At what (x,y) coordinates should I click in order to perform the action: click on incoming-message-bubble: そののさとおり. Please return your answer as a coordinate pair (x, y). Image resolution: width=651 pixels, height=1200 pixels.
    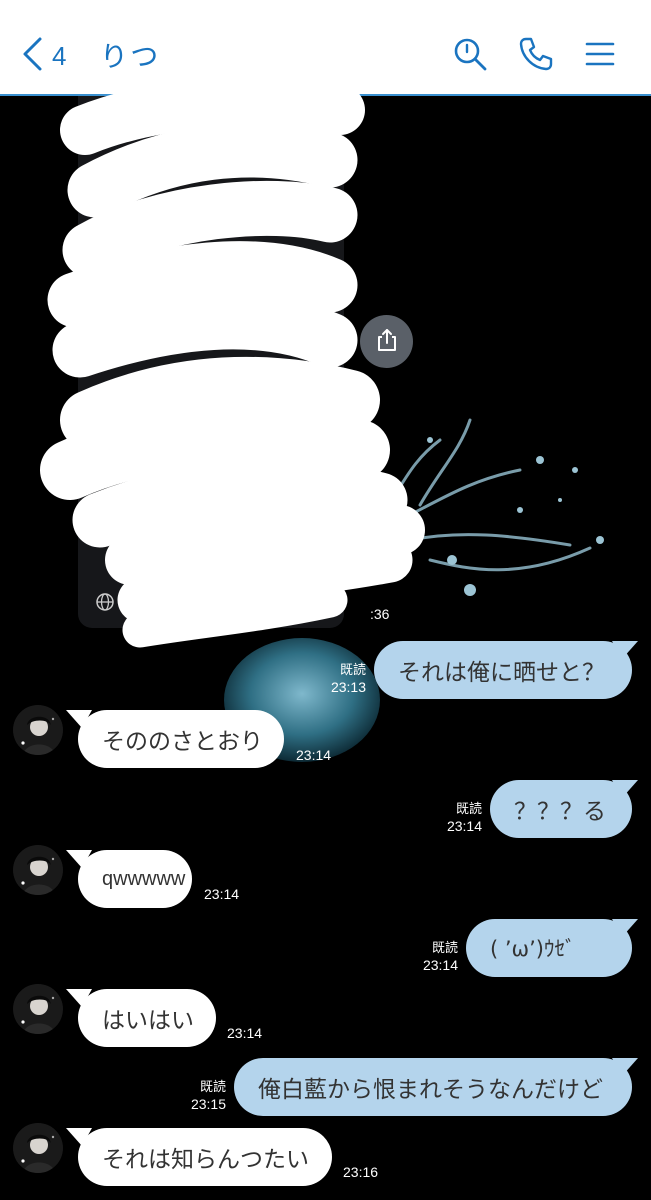
    Looking at the image, I should click on (181, 739).